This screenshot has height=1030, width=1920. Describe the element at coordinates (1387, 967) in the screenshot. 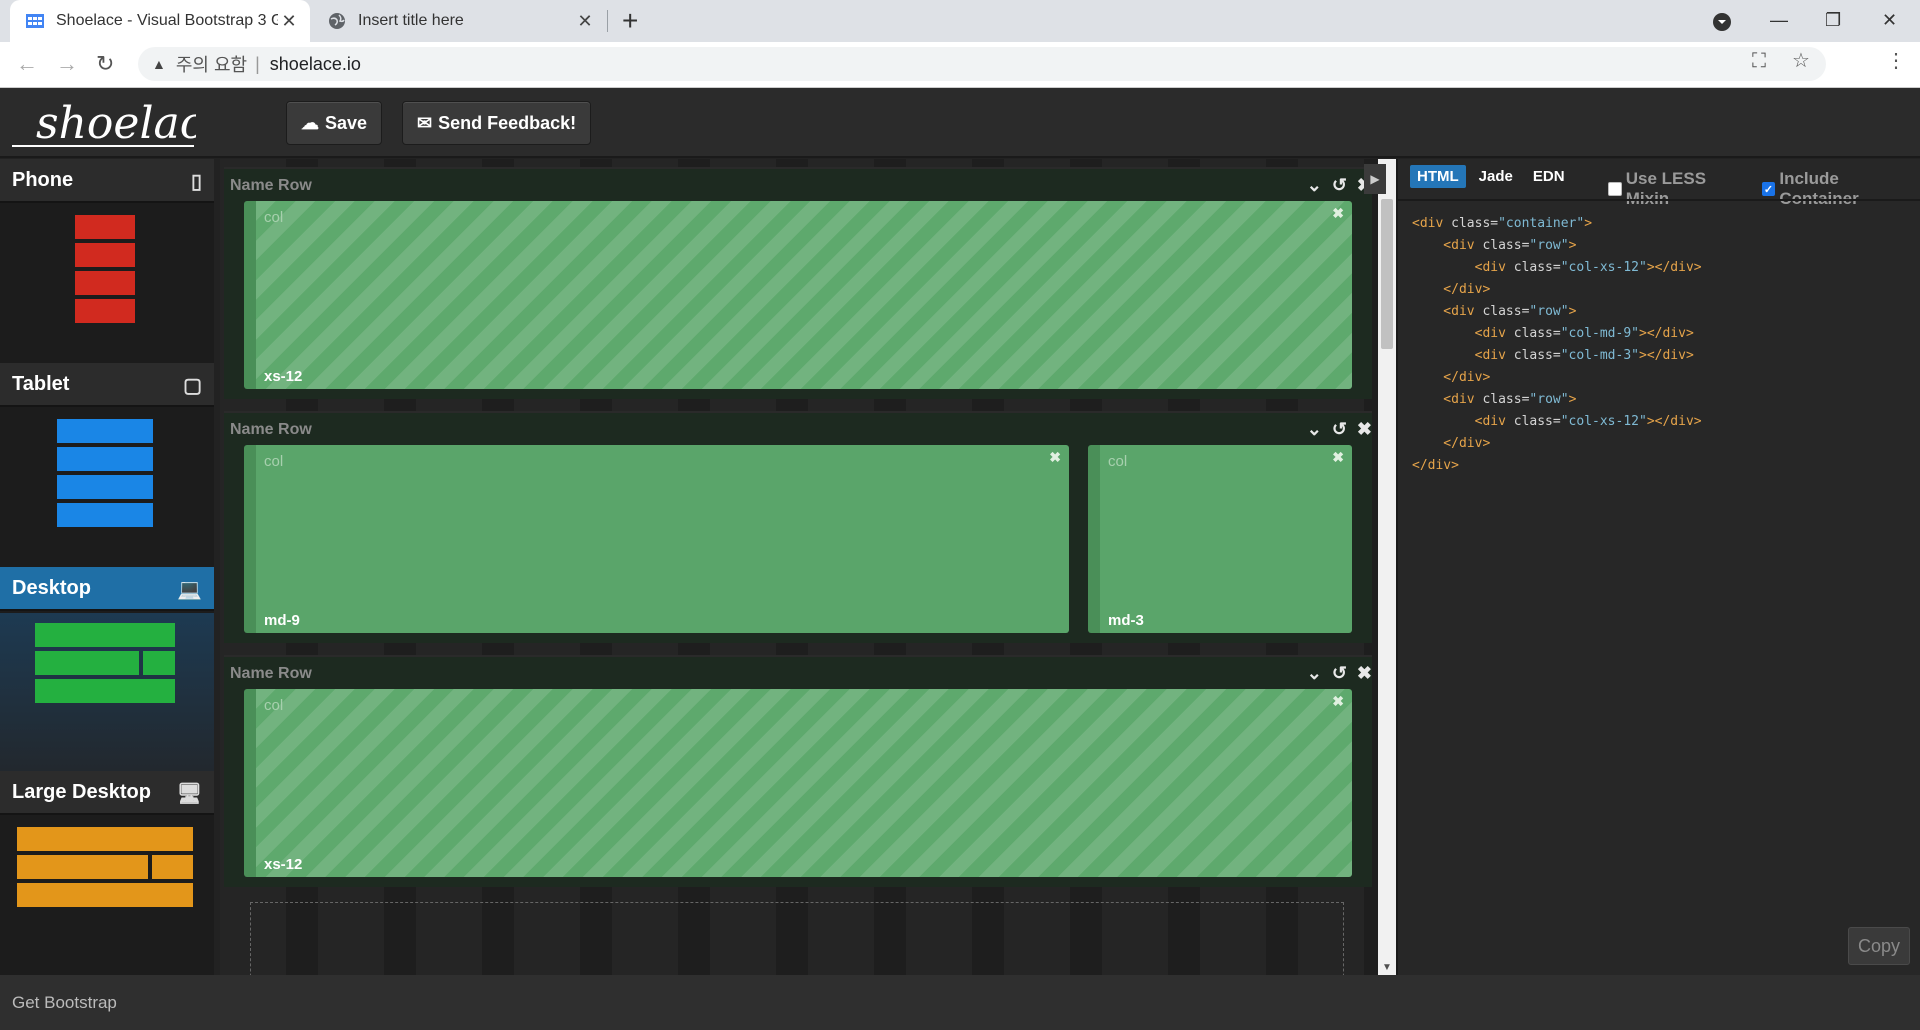

I see `scroll-down-arrow: ▼` at that location.